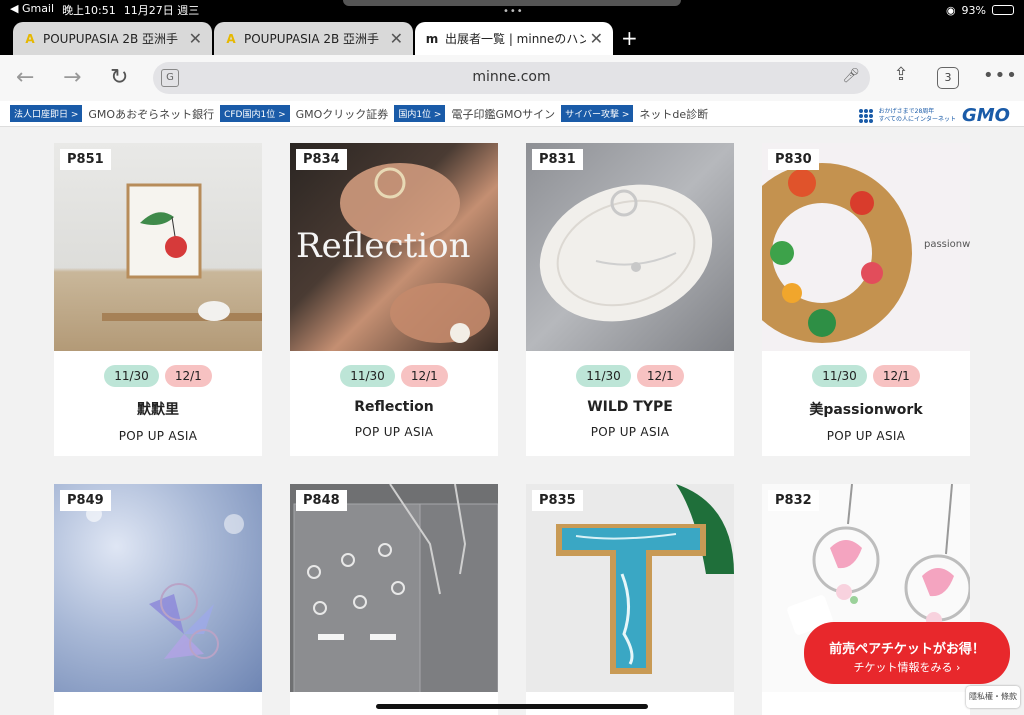  What do you see at coordinates (89, 10) in the screenshot?
I see `status-time: 晚上10:51` at bounding box center [89, 10].